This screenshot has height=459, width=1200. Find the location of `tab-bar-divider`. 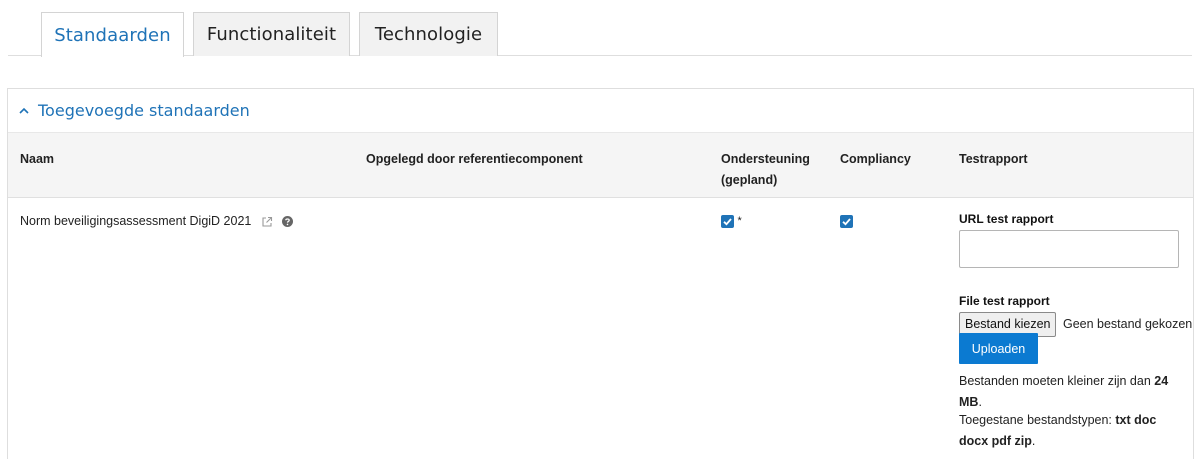

tab-bar-divider is located at coordinates (600, 55).